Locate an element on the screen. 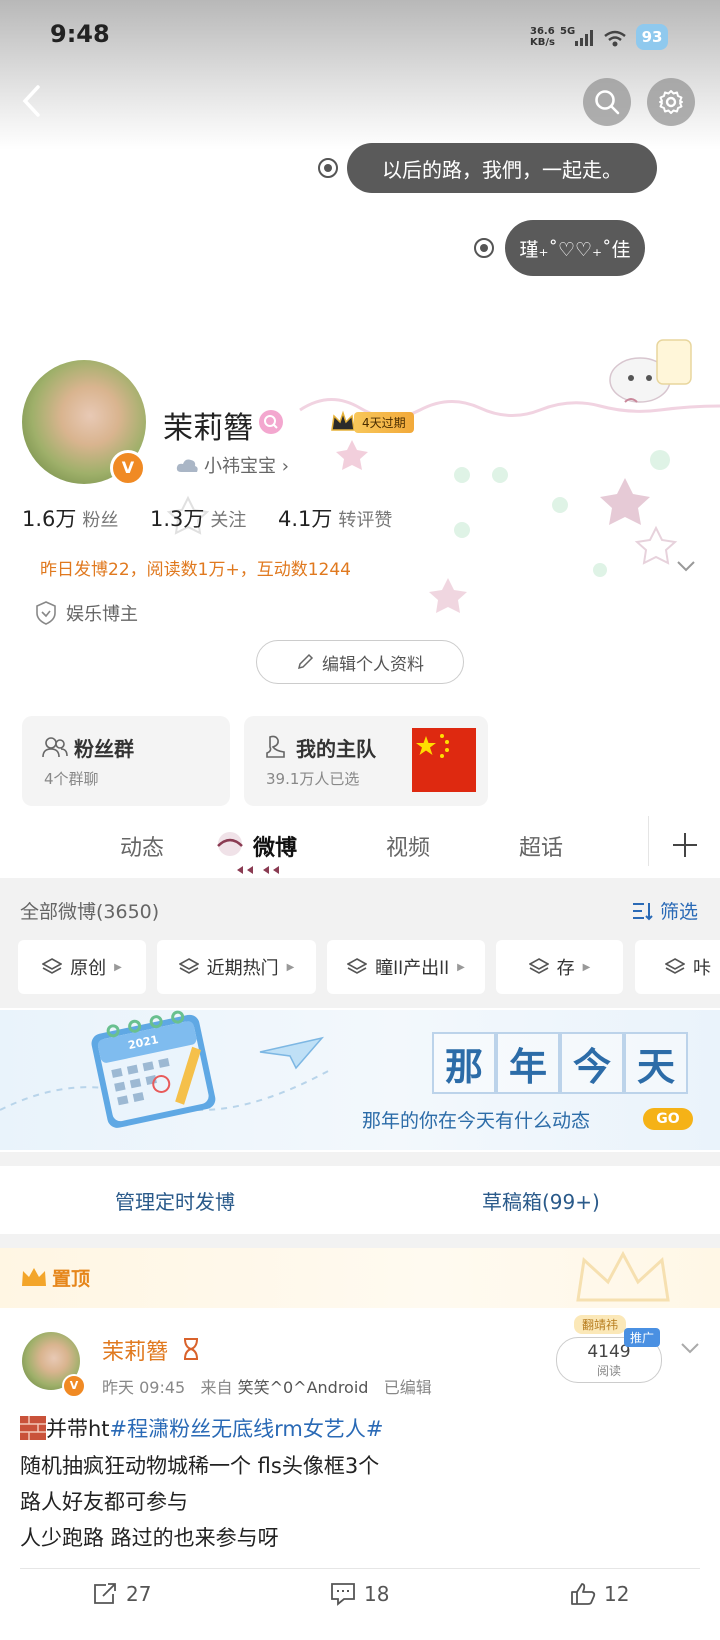 This screenshot has height=1640, width=720. comment-count: 18 is located at coordinates (377, 1594).